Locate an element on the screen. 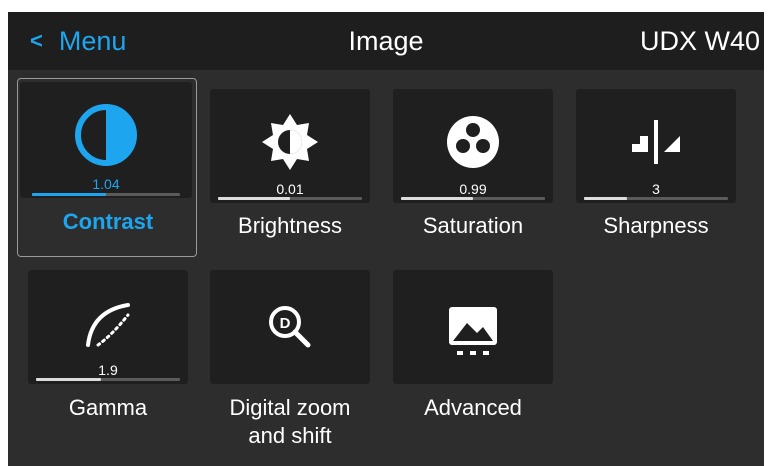  svg-text: D is located at coordinates (285, 323).